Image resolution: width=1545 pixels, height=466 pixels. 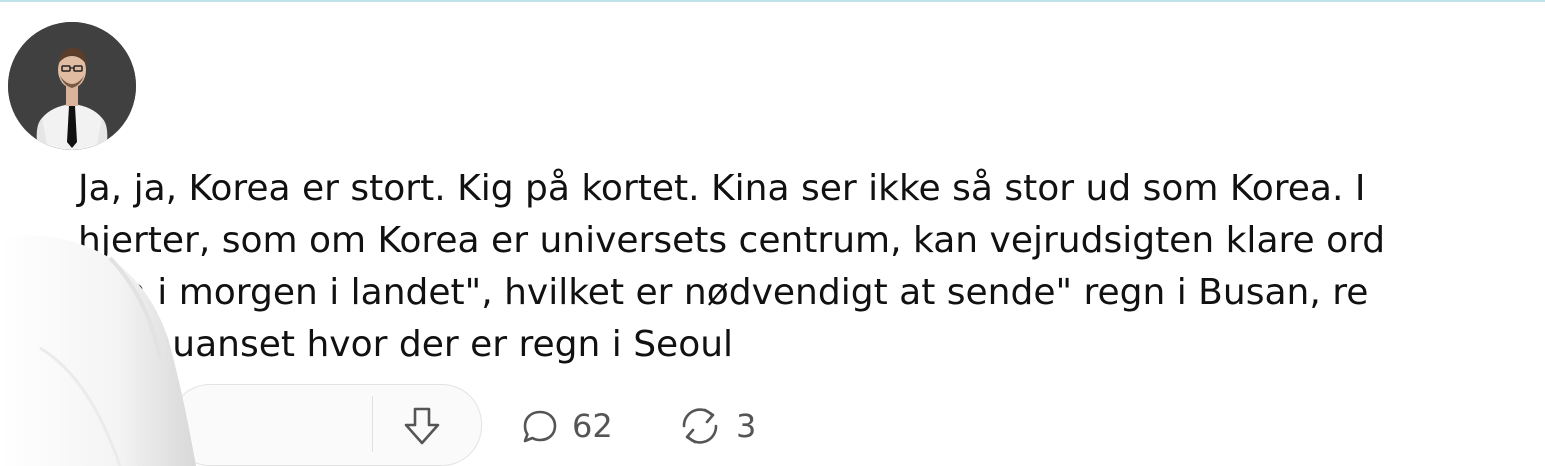 I want to click on repost-button: 3, so click(x=716, y=426).